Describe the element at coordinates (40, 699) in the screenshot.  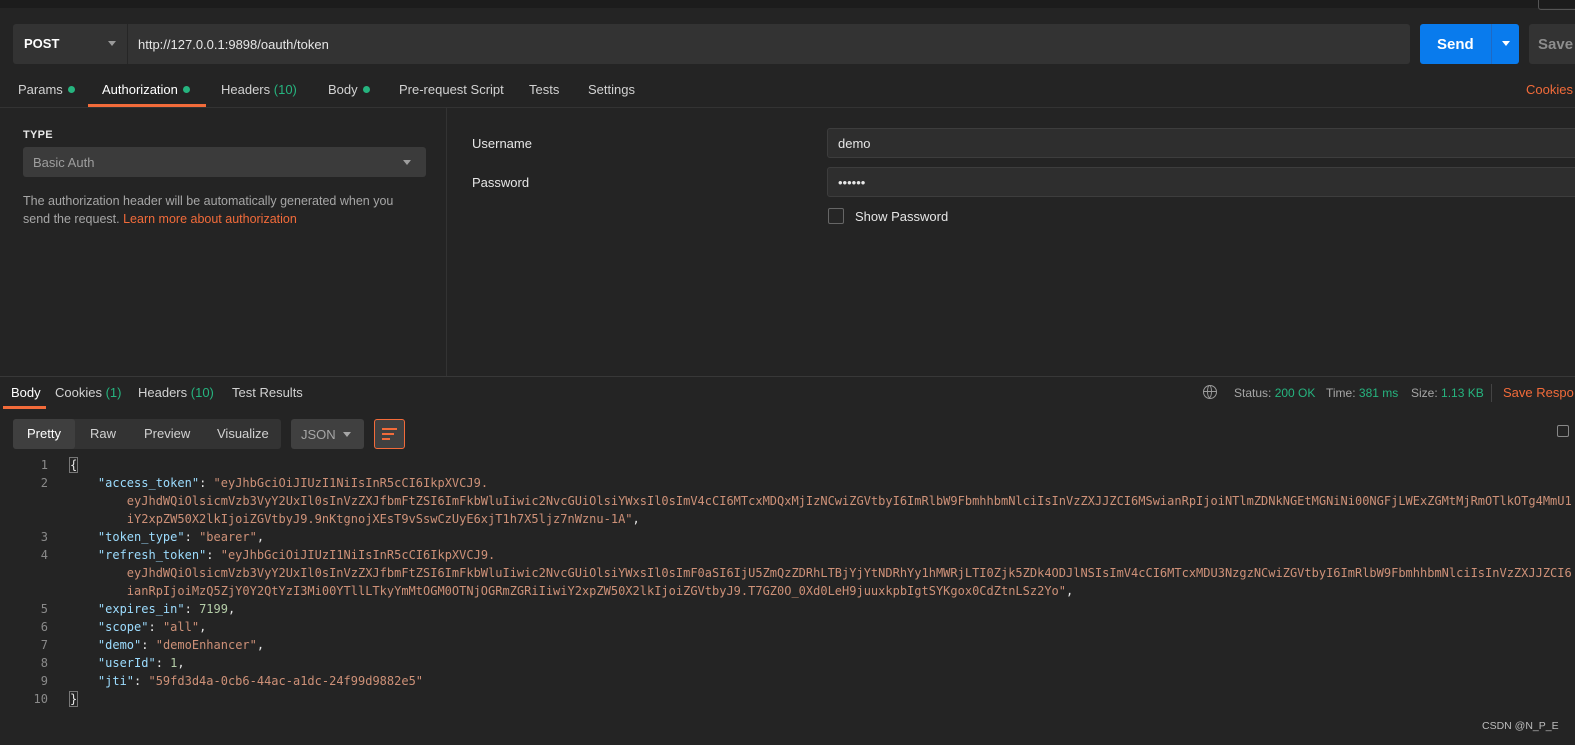
I see `line-number: 10` at that location.